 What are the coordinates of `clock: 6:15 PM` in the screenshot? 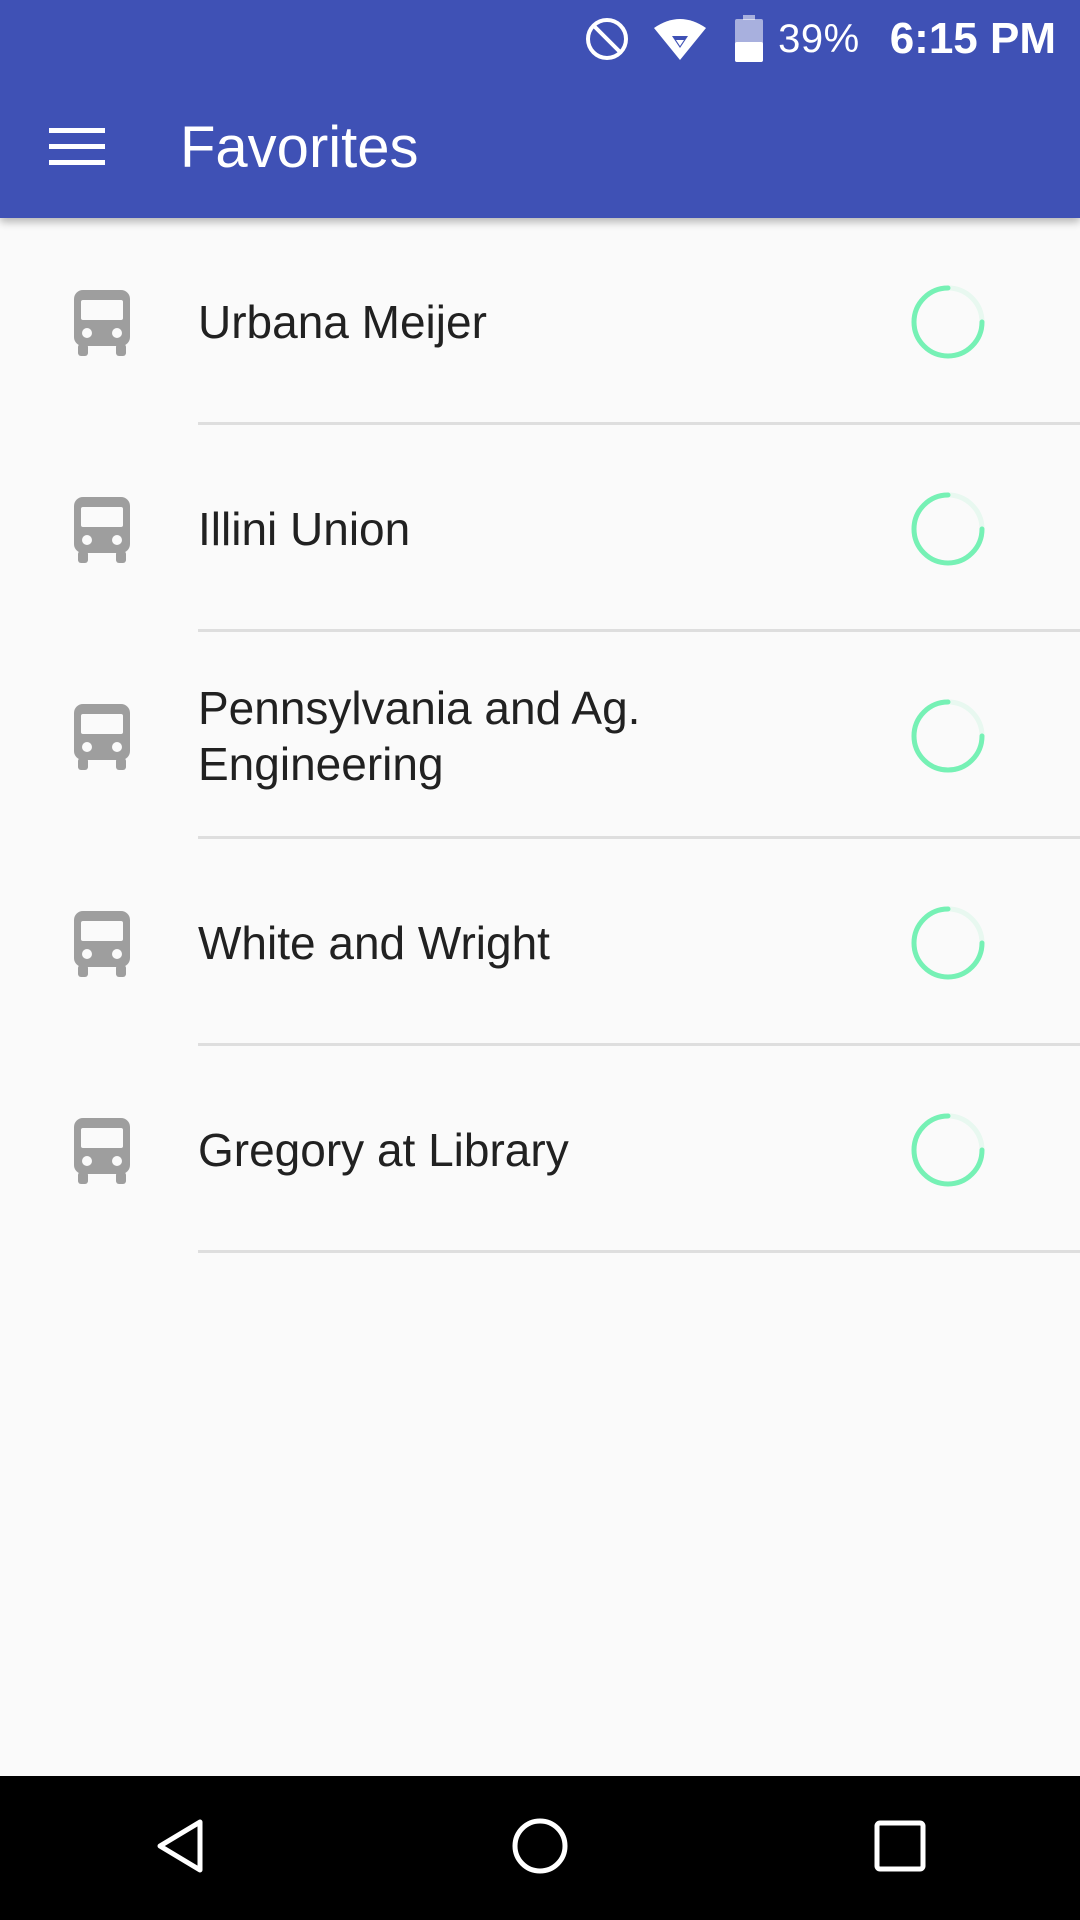 It's located at (972, 38).